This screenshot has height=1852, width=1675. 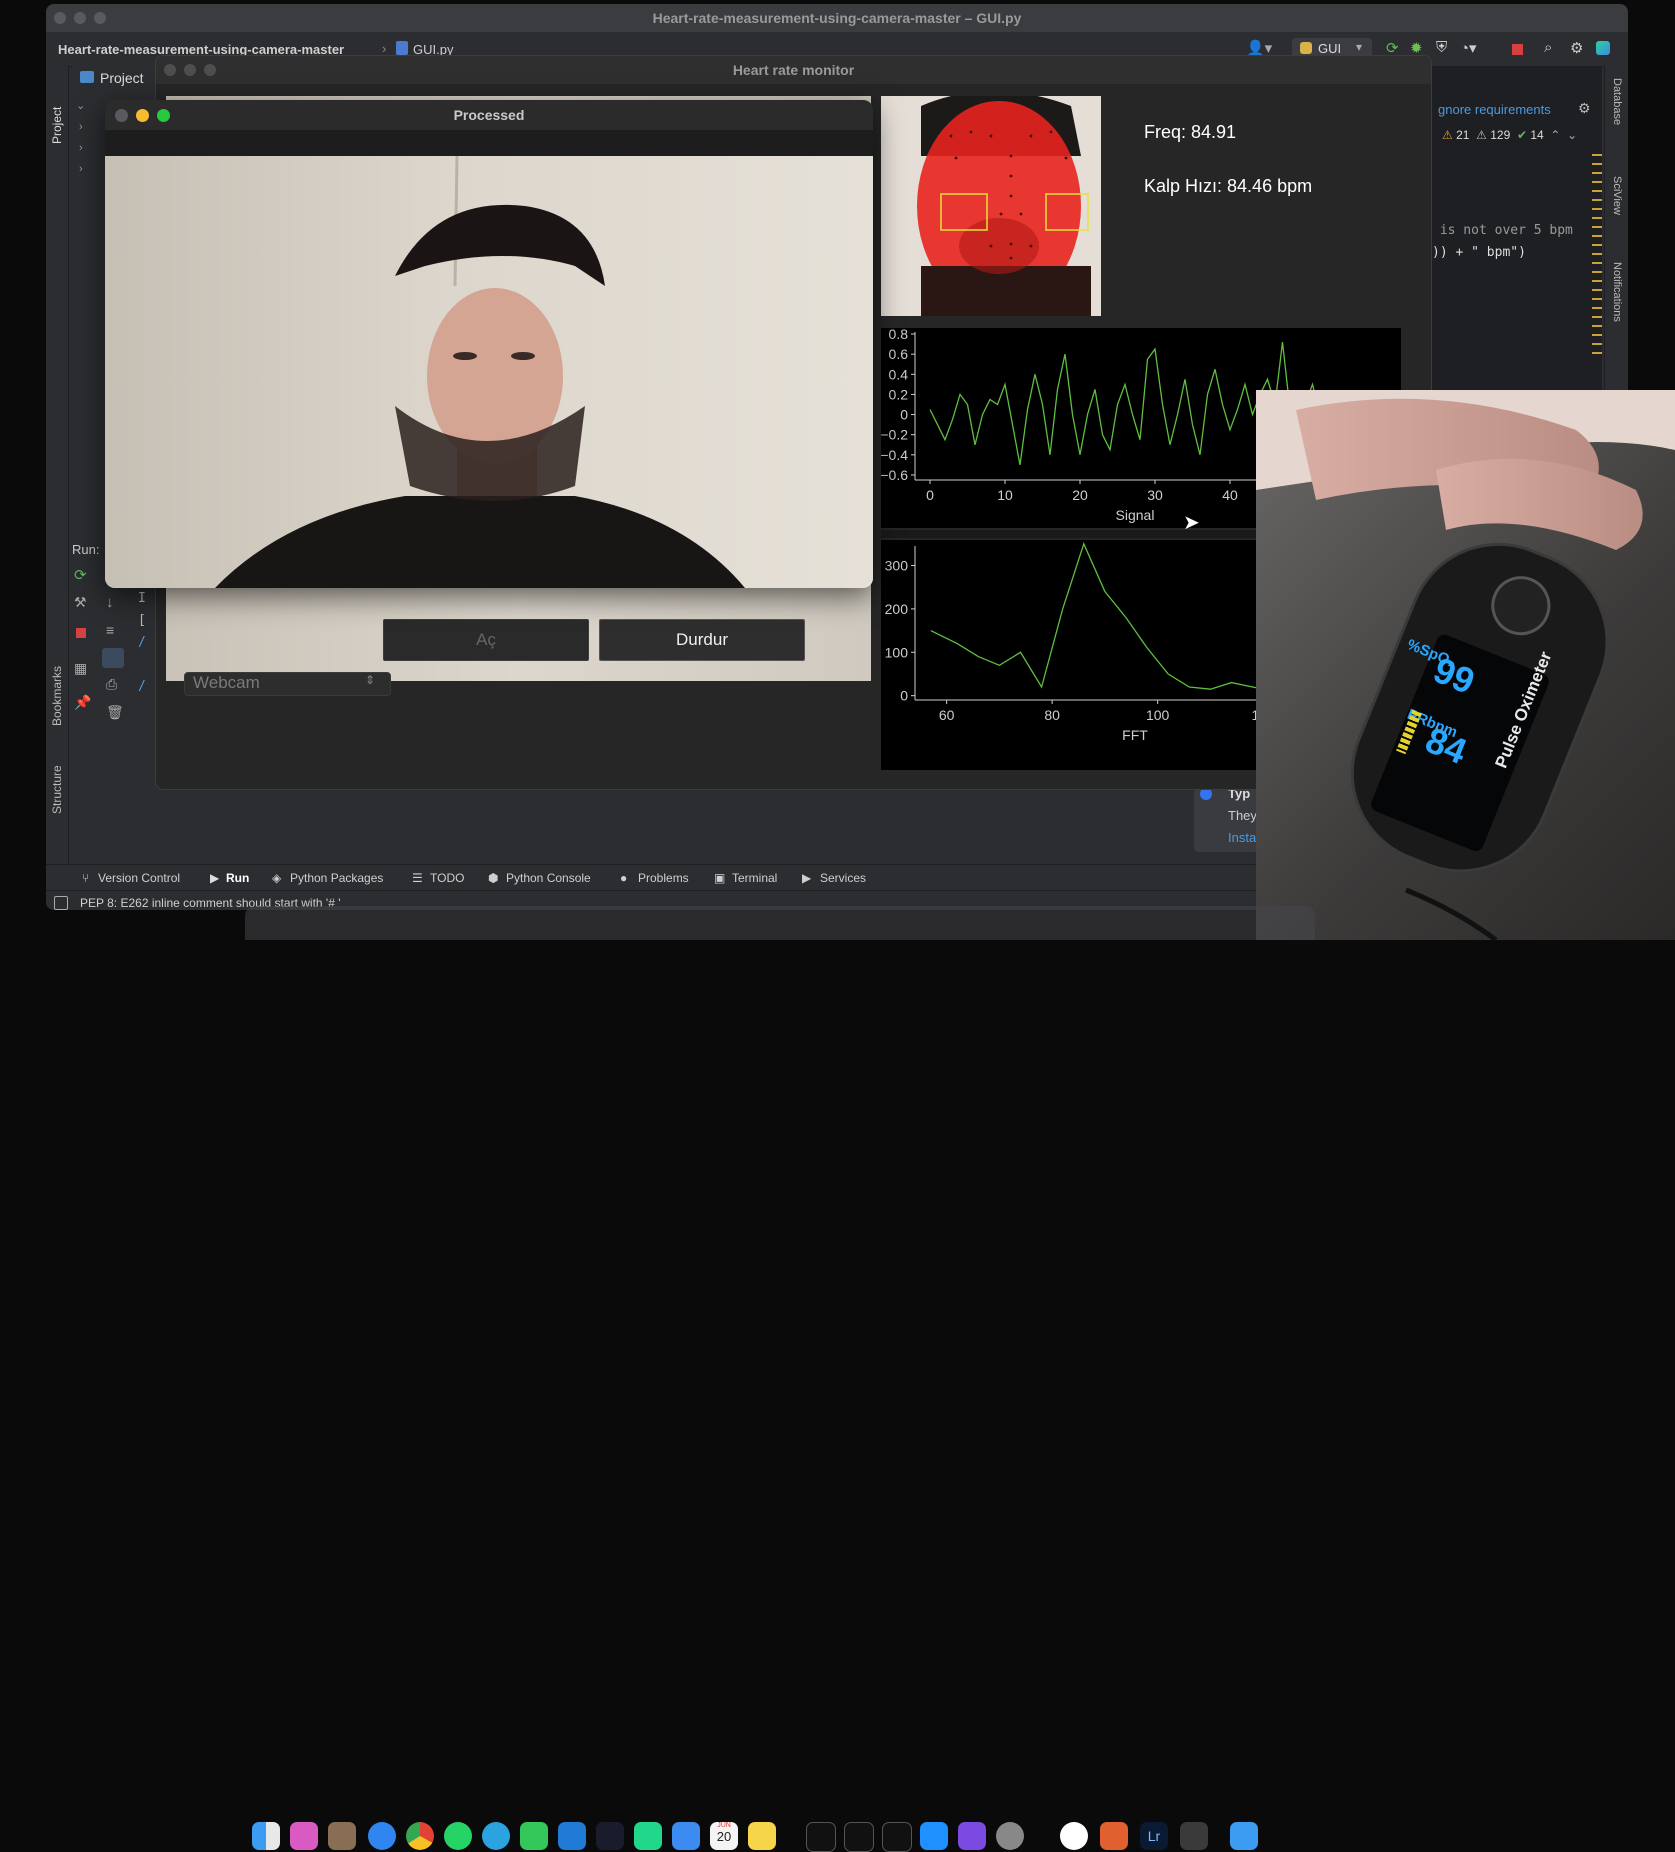 I want to click on trash-icon: 🗑, so click(x=115, y=712).